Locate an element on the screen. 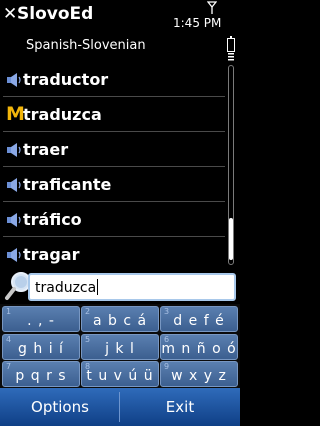 Image resolution: width=320 pixels, height=426 pixels. scrollbar is located at coordinates (231, 165).